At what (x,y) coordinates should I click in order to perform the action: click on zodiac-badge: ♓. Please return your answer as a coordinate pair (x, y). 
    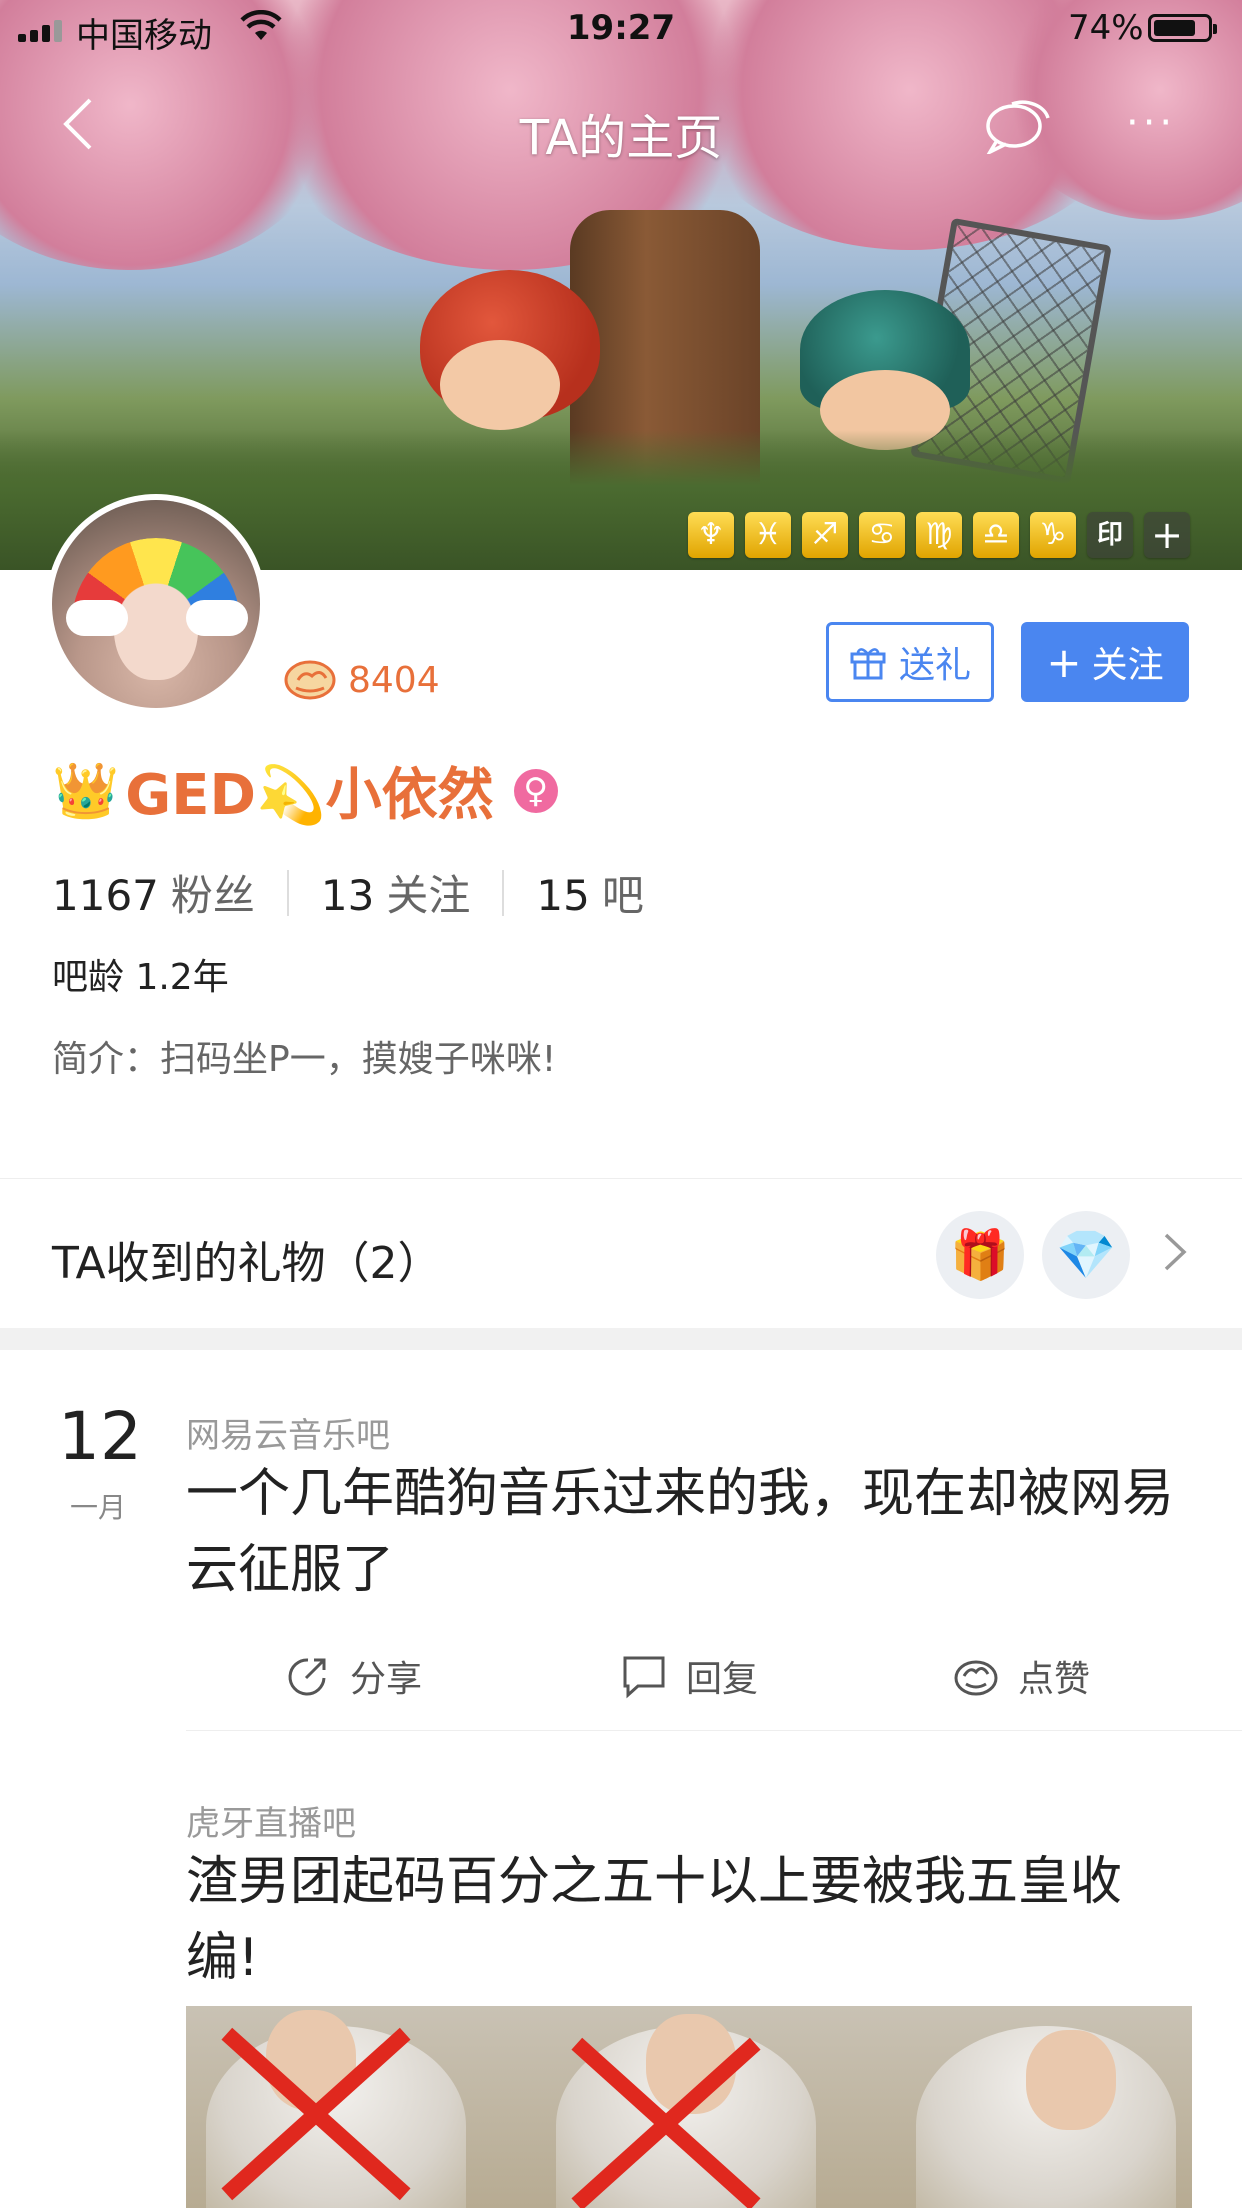
    Looking at the image, I should click on (768, 535).